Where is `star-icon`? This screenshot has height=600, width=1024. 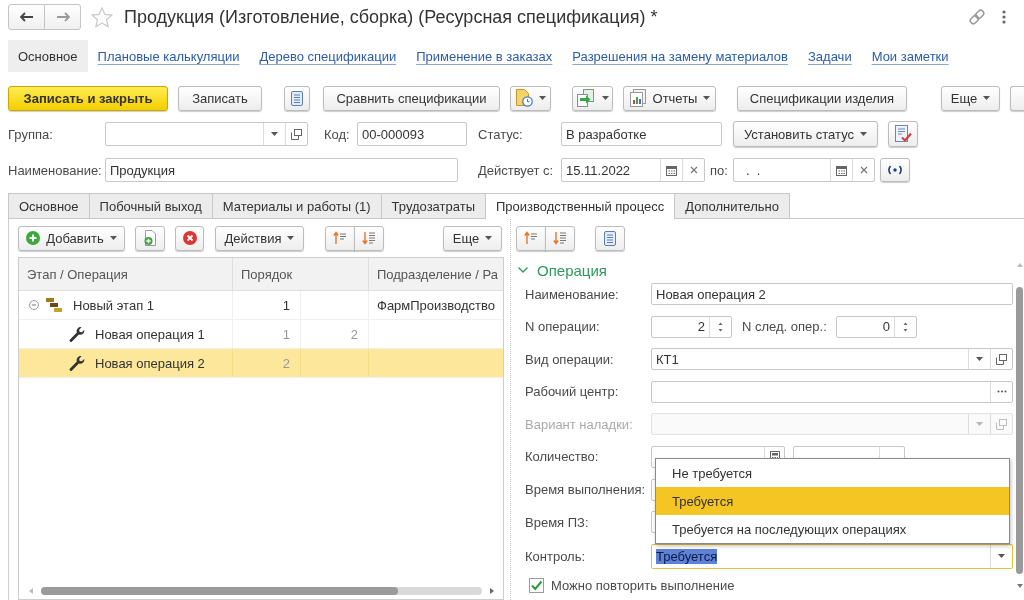
star-icon is located at coordinates (102, 17).